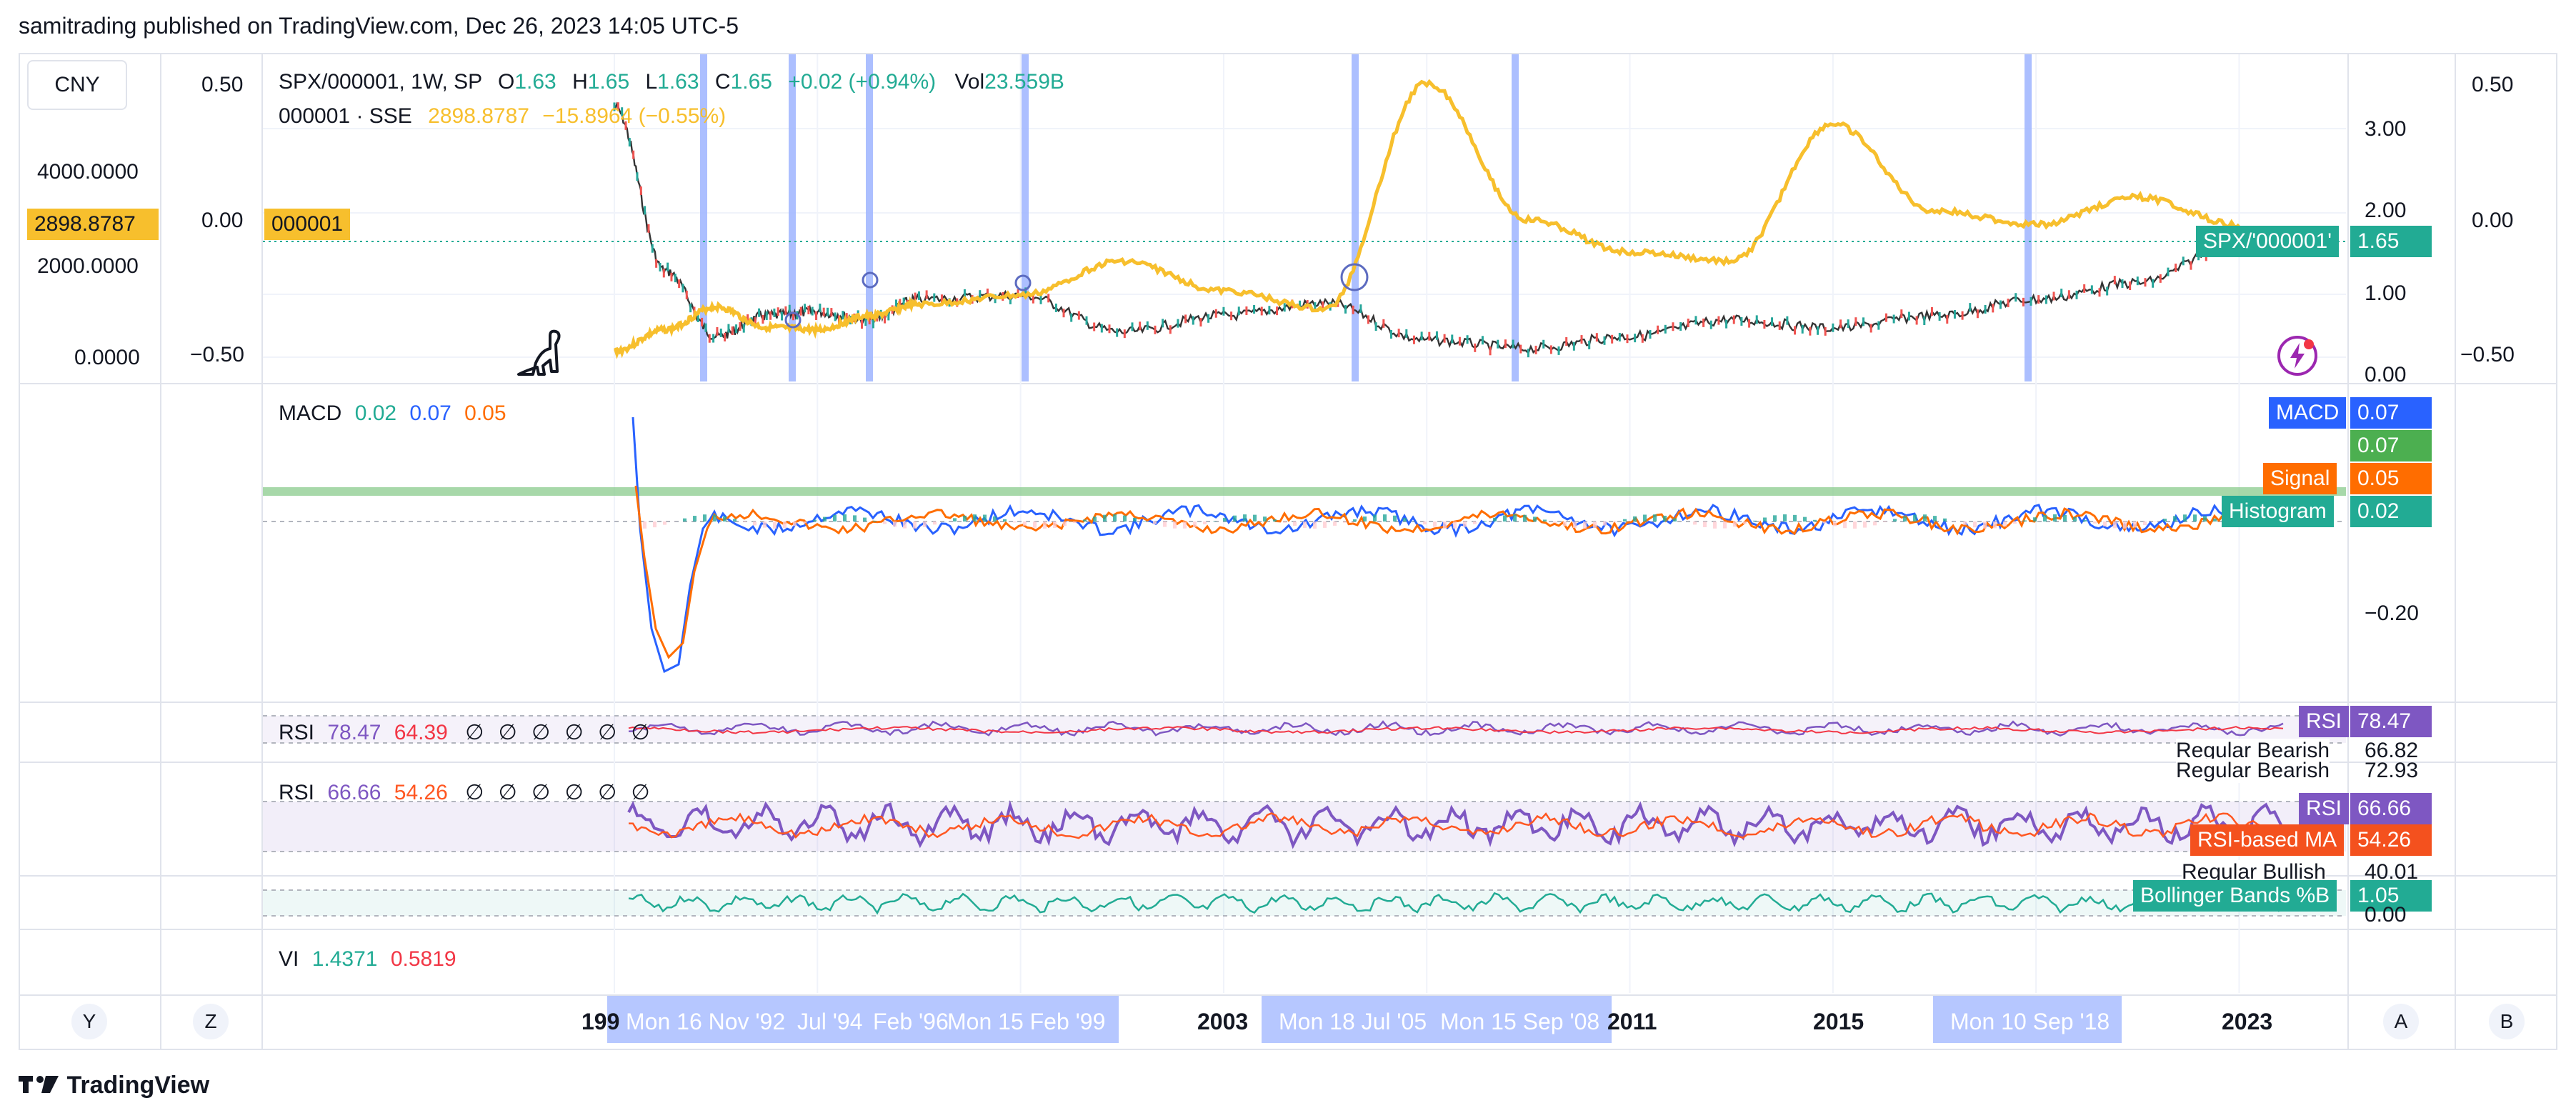  What do you see at coordinates (485, 413) in the screenshot?
I see `macd-value-signal: 0.05` at bounding box center [485, 413].